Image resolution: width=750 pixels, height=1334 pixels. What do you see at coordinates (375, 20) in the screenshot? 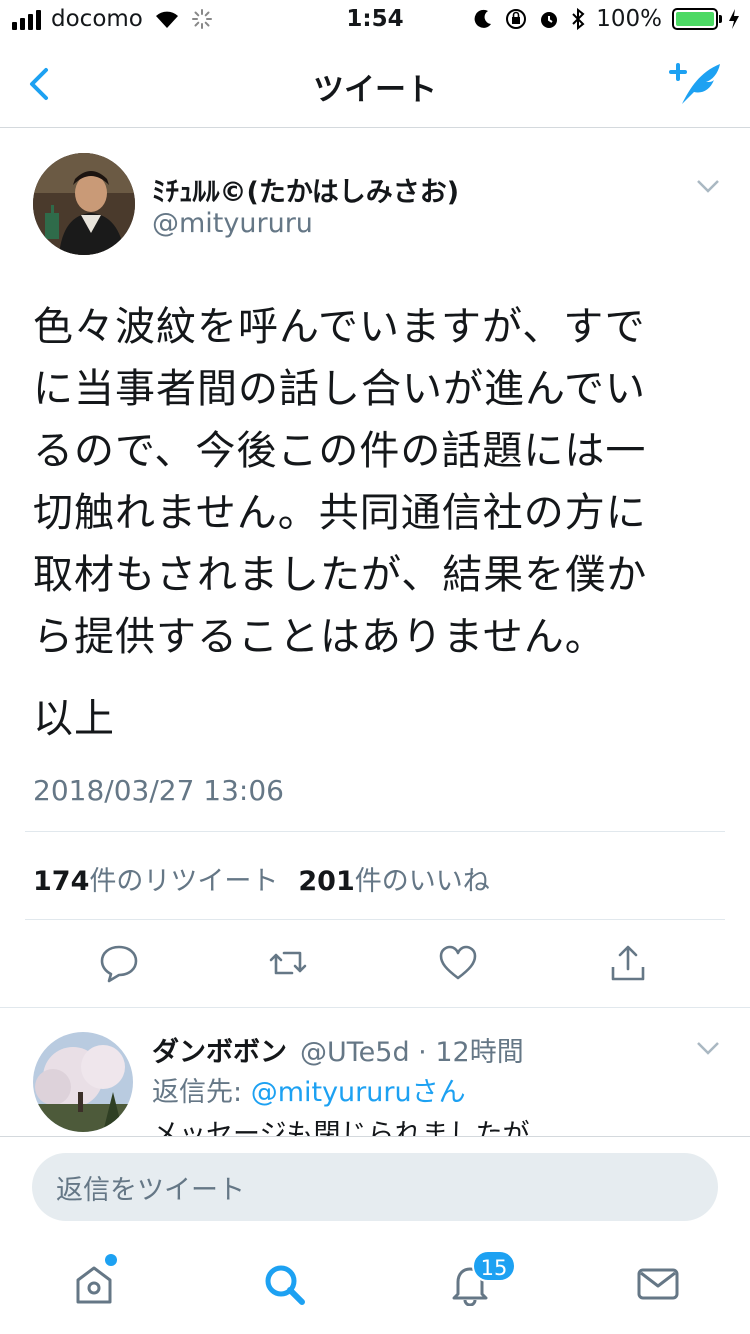
I see `status-bar: docomo 1:54 100%` at bounding box center [375, 20].